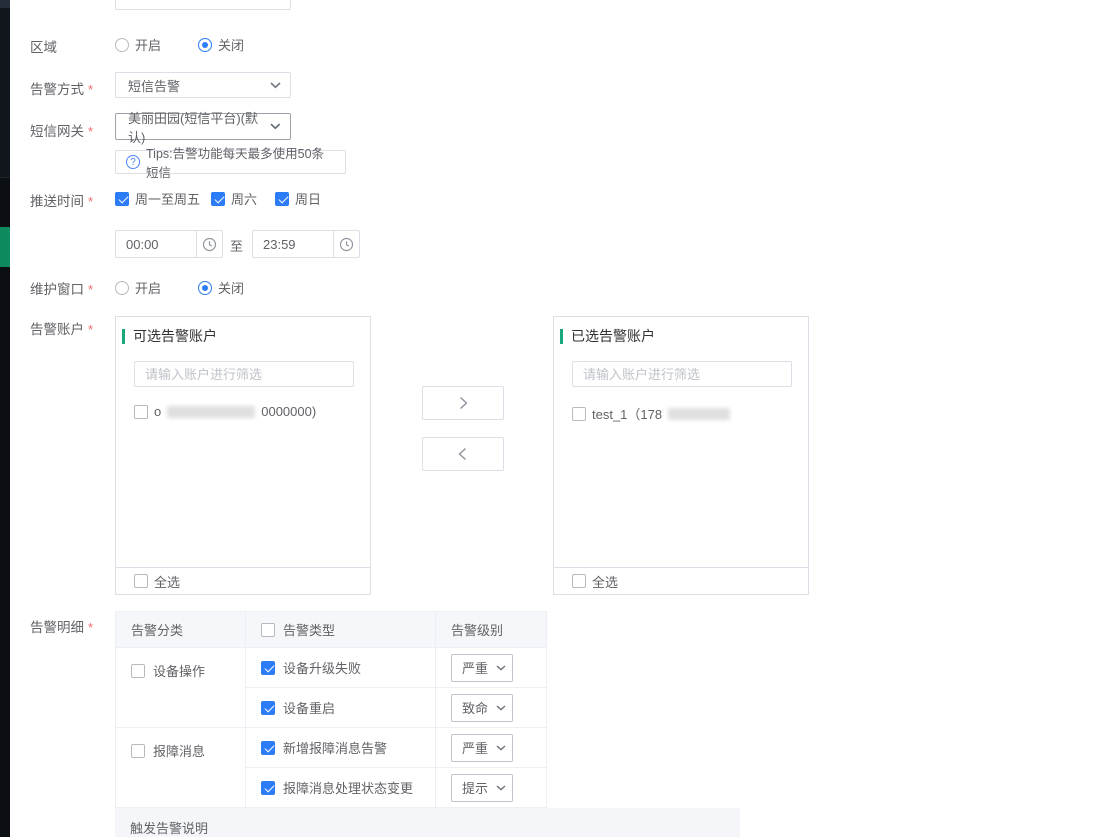 The image size is (1117, 837). Describe the element at coordinates (43, 47) in the screenshot. I see `region-label: 区域` at that location.